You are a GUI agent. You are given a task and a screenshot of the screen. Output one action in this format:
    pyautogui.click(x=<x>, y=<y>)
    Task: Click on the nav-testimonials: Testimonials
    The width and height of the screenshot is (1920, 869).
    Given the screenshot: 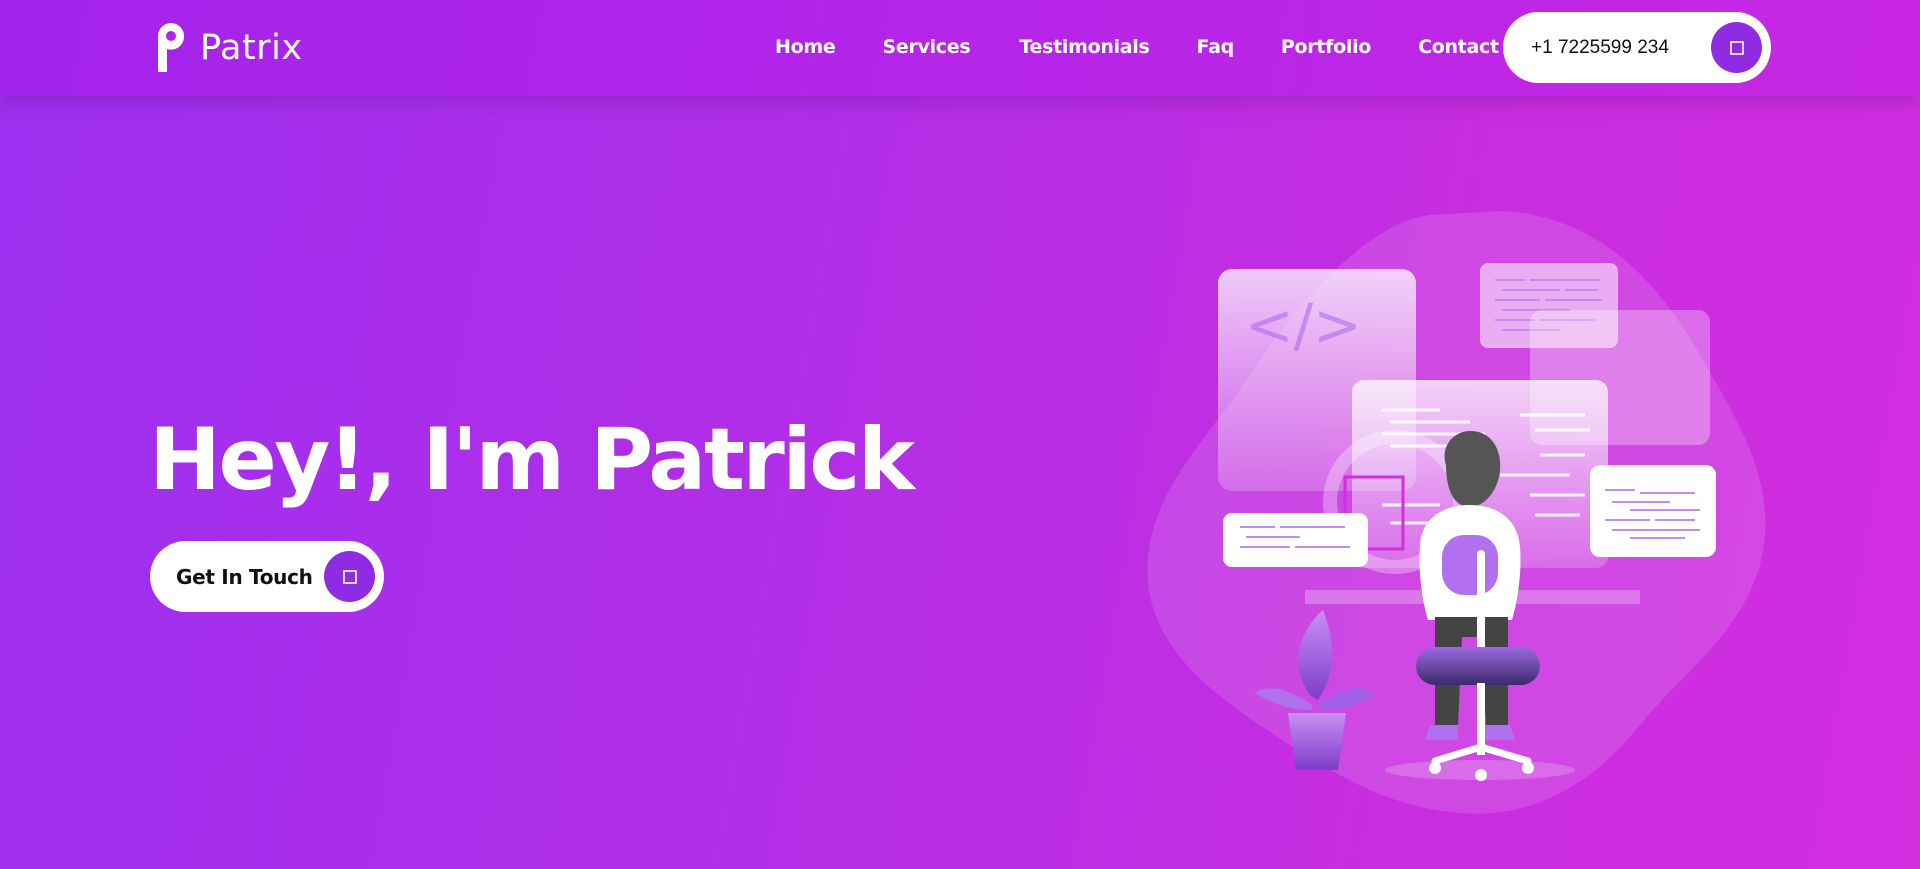 What is the action you would take?
    pyautogui.click(x=1084, y=47)
    